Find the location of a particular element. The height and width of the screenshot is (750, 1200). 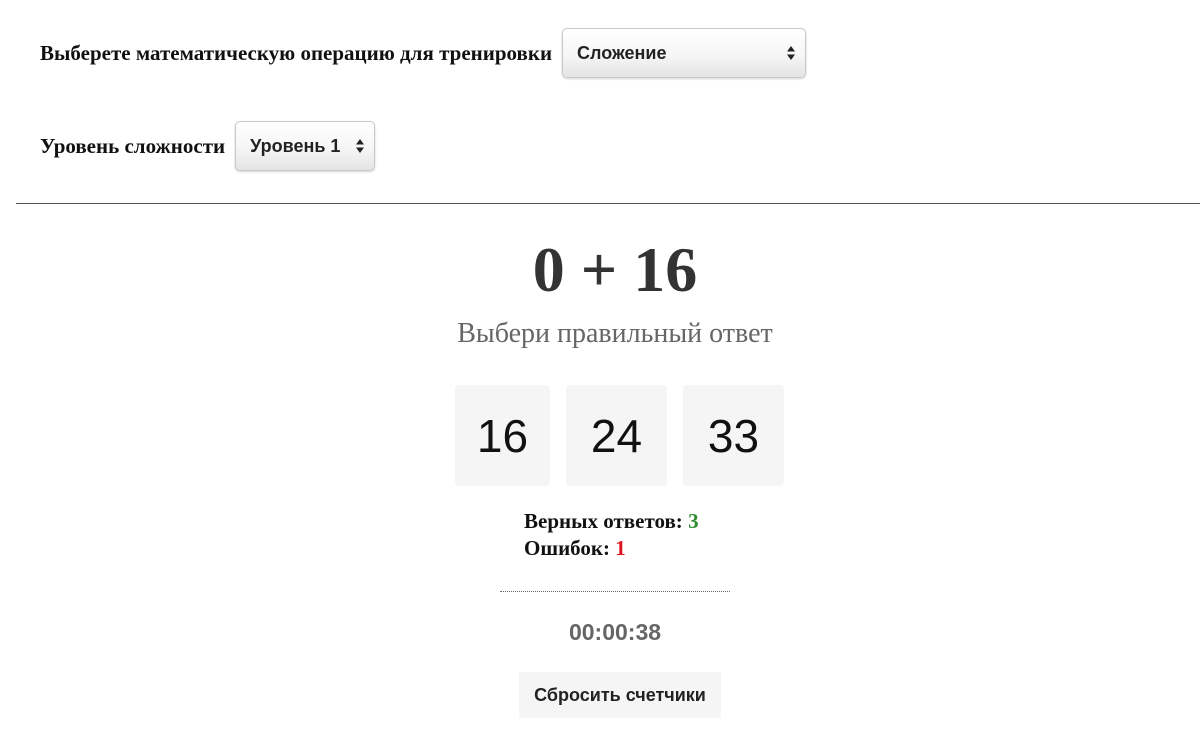

level-label: Уровень сложности is located at coordinates (133, 145).